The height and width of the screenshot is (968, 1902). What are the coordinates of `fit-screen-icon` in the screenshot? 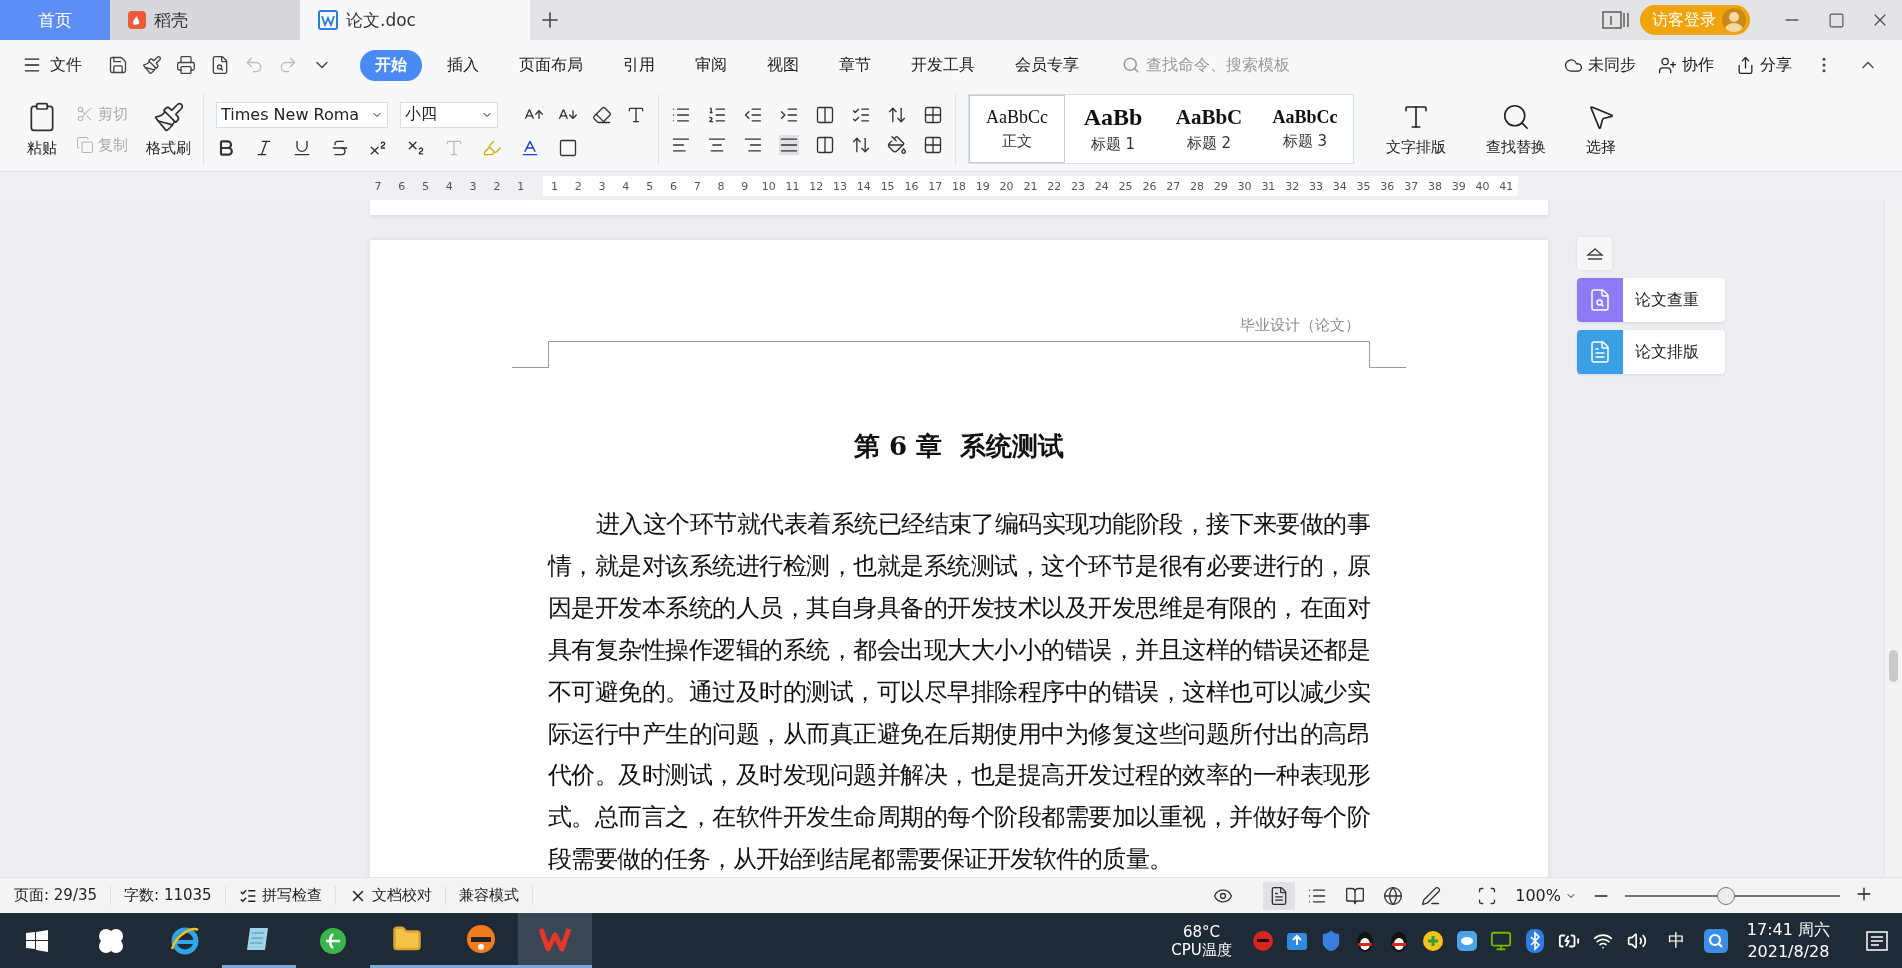 It's located at (1487, 895).